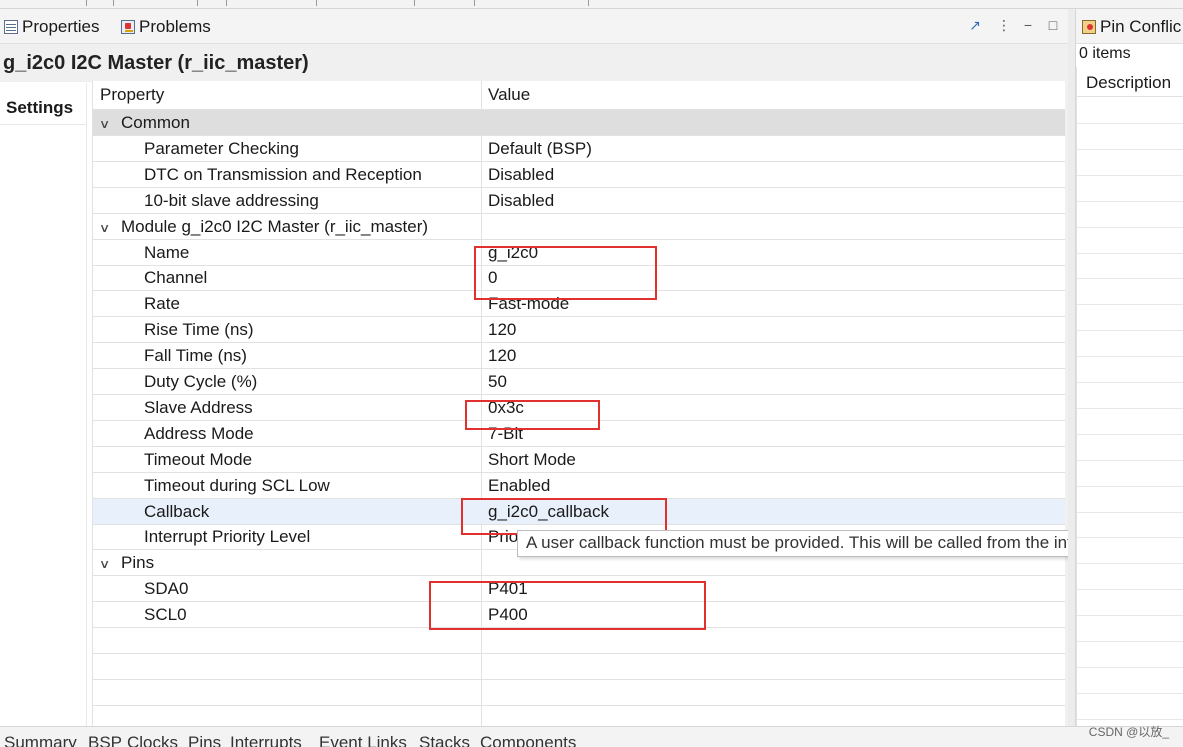 This screenshot has width=1183, height=747. Describe the element at coordinates (176, 278) in the screenshot. I see `property-label-text: Channel` at that location.